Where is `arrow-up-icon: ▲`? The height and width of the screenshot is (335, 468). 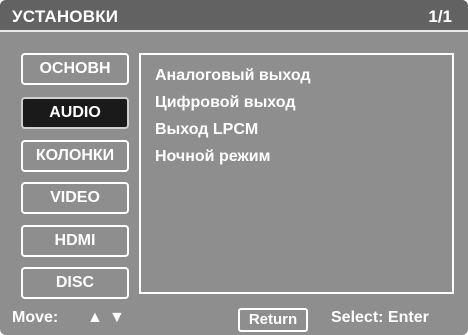
arrow-up-icon: ▲ is located at coordinates (95, 318).